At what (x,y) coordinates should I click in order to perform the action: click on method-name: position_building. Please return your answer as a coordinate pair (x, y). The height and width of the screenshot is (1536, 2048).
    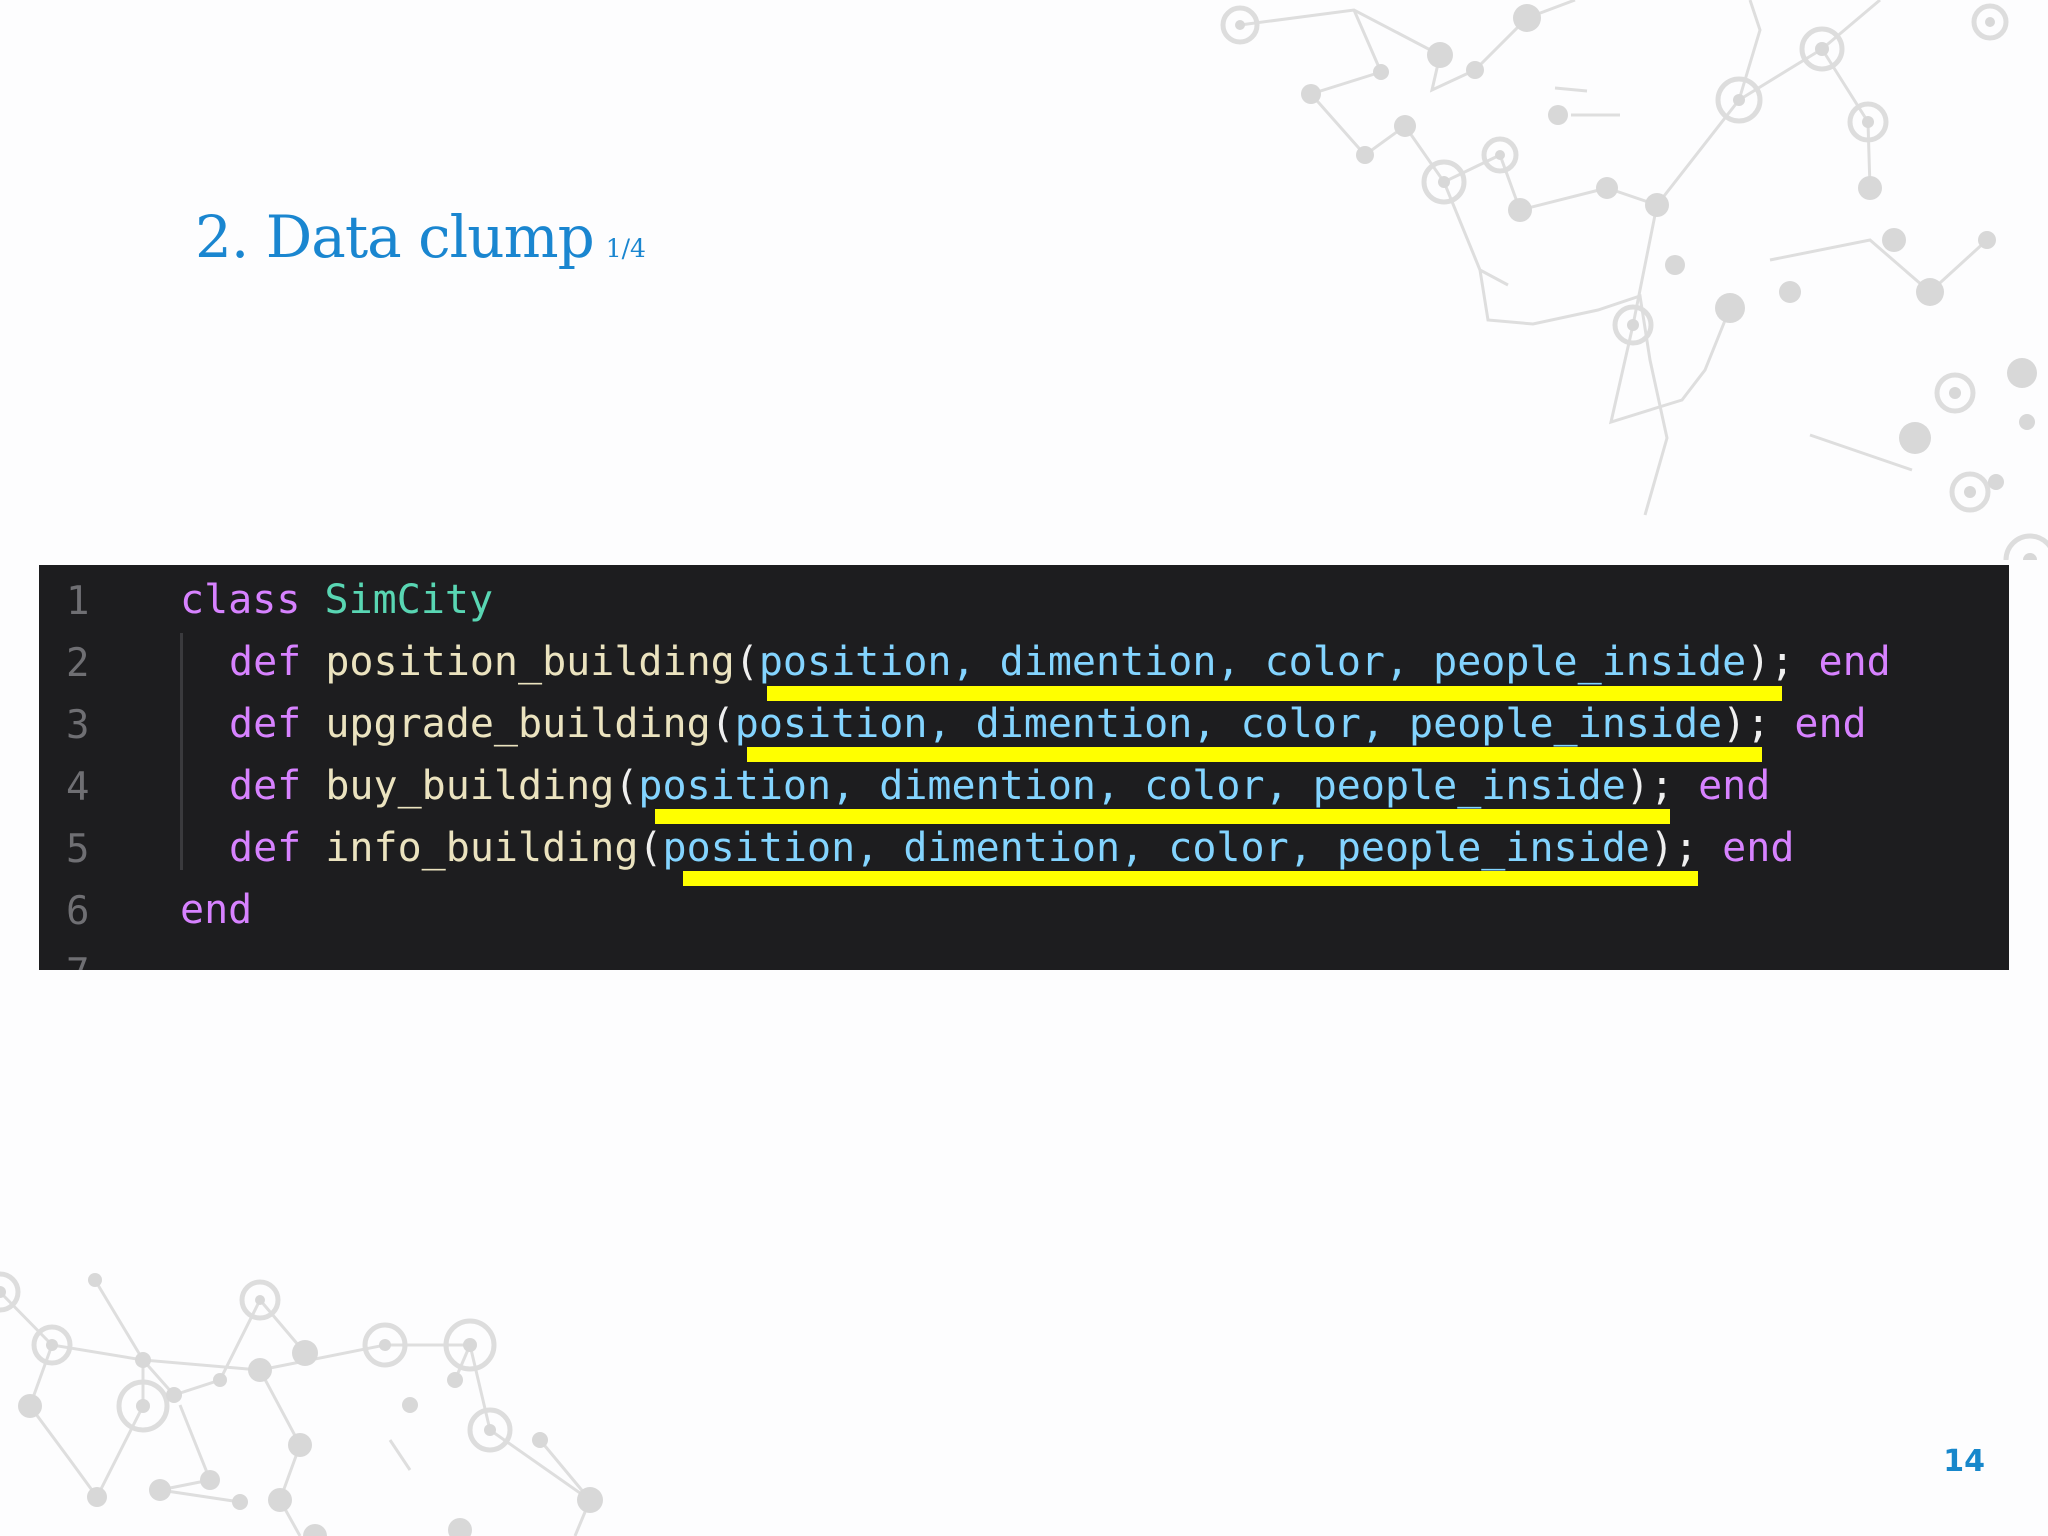
    Looking at the image, I should click on (530, 662).